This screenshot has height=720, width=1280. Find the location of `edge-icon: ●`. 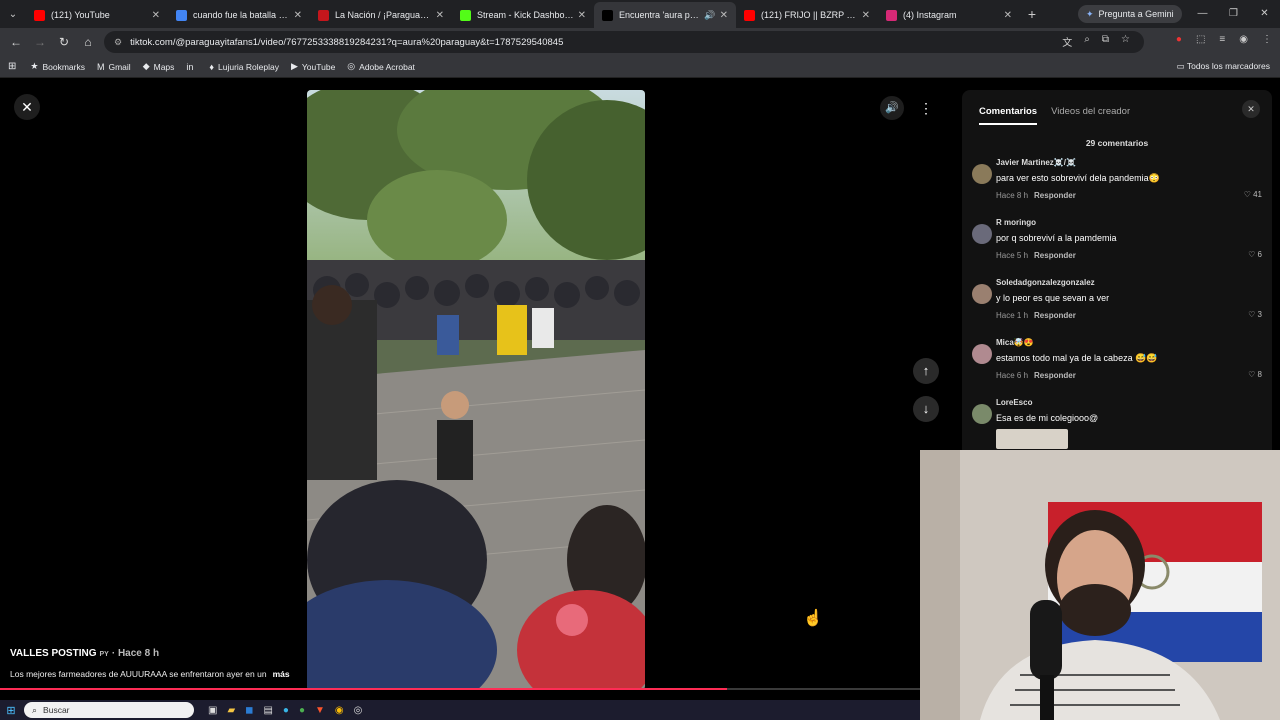

edge-icon: ● is located at coordinates (286, 710).